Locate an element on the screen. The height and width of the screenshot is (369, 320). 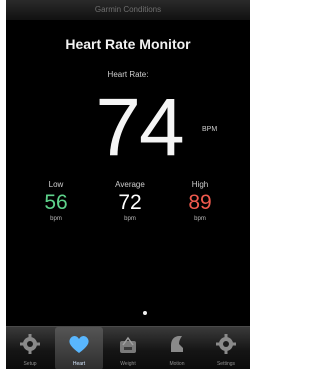
tab-weight: Weight is located at coordinates (128, 348).